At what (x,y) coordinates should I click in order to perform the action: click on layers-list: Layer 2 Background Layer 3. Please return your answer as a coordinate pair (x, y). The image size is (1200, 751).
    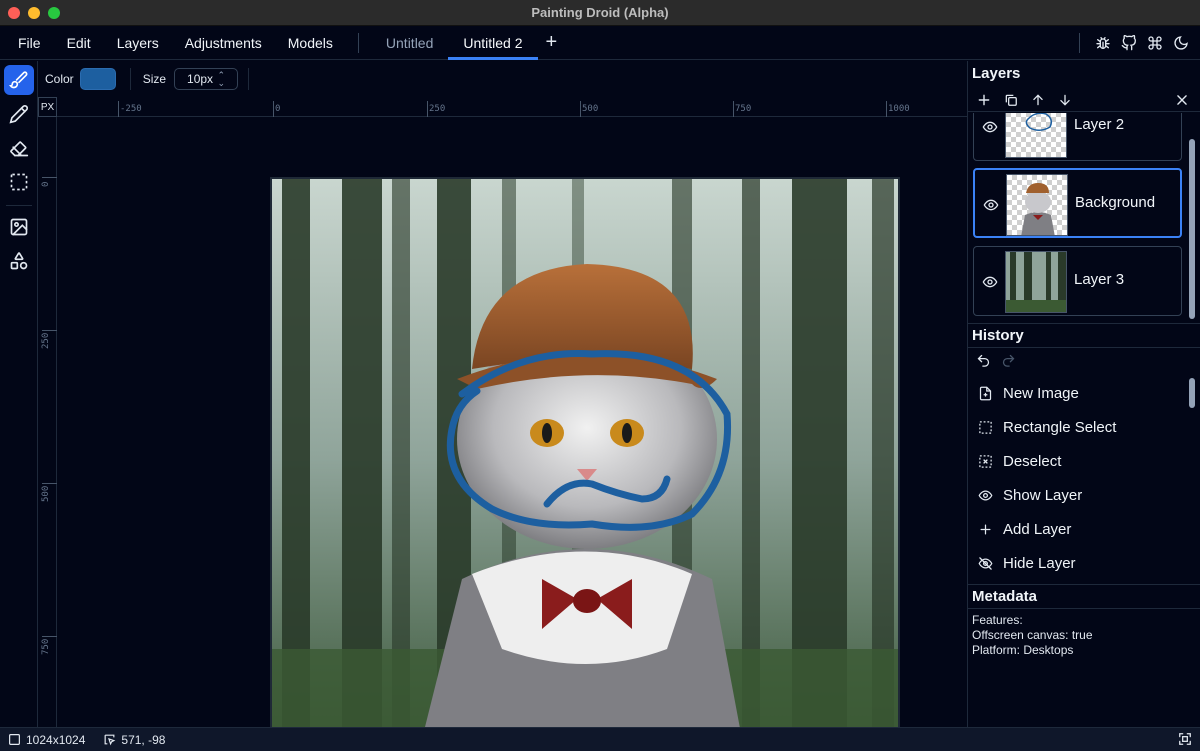
    Looking at the image, I should click on (1084, 218).